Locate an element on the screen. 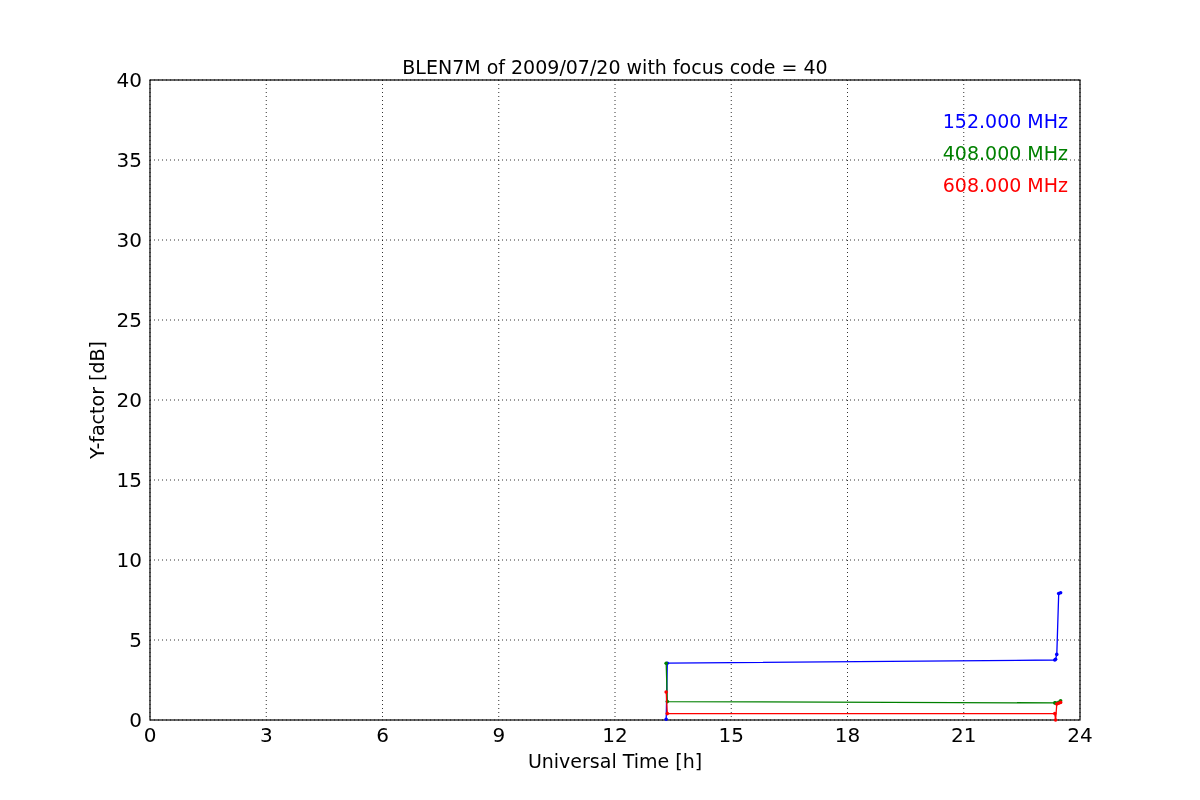  x-tick-label: 3 is located at coordinates (266, 735).